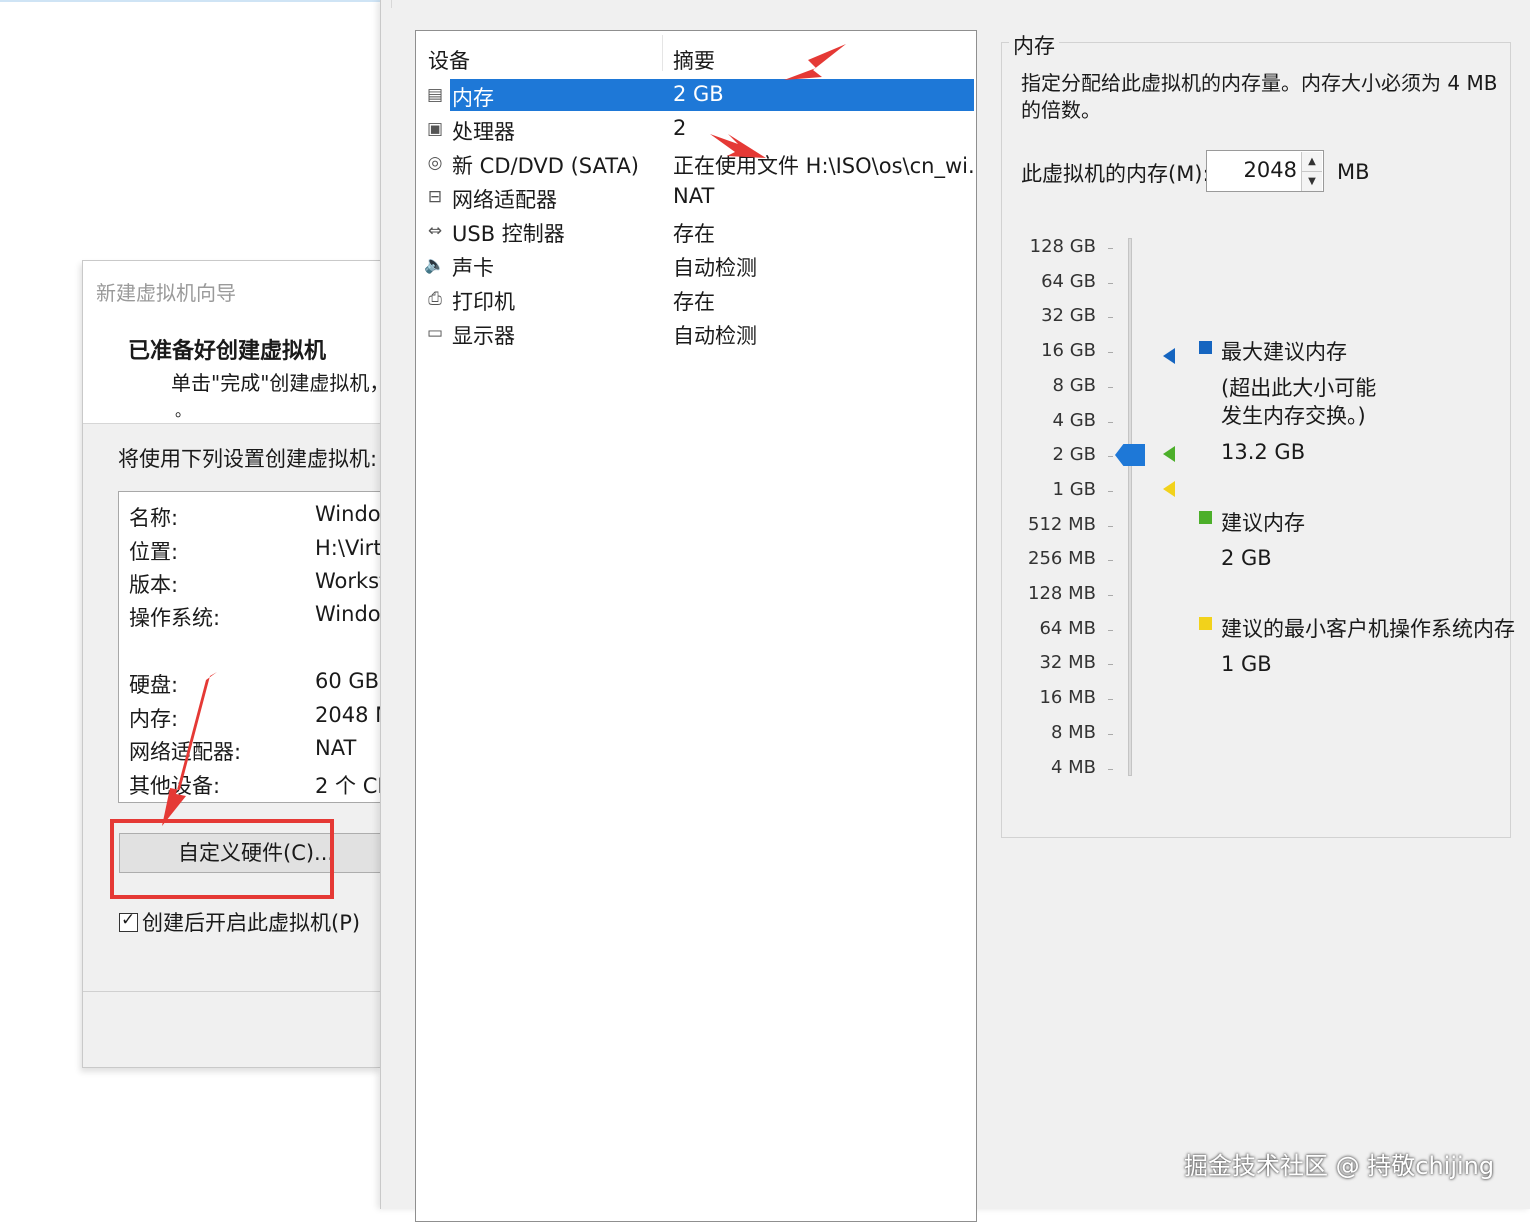  What do you see at coordinates (1068, 316) in the screenshot?
I see `scale-label: 32 GB` at bounding box center [1068, 316].